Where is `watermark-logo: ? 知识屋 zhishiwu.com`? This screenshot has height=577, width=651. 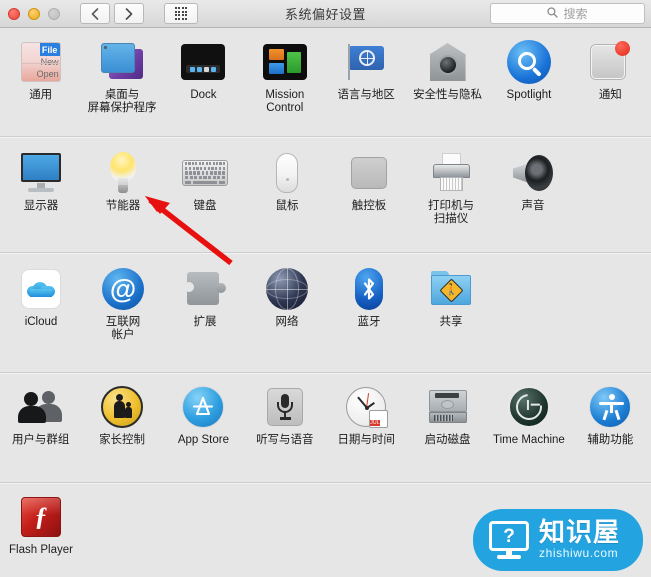 watermark-logo: ? 知识屋 zhishiwu.com is located at coordinates (558, 540).